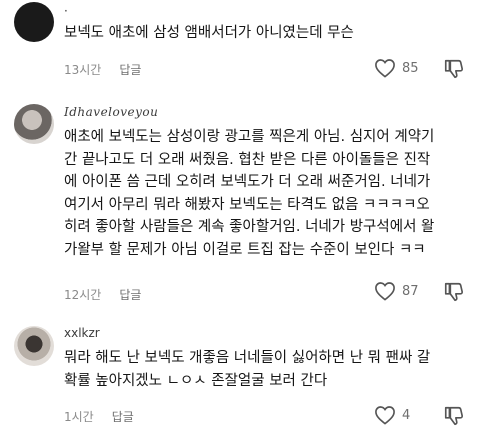 The height and width of the screenshot is (433, 480). What do you see at coordinates (99, 416) in the screenshot?
I see `comment-meta: 1시간 답글` at bounding box center [99, 416].